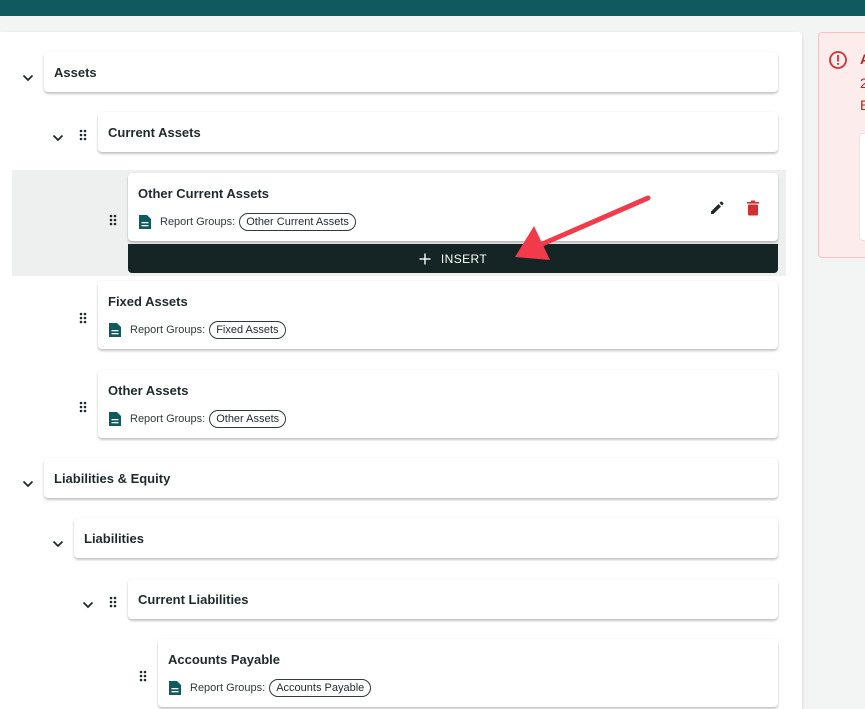 This screenshot has width=865, height=709. What do you see at coordinates (717, 208) in the screenshot?
I see `edit-pencil-icon` at bounding box center [717, 208].